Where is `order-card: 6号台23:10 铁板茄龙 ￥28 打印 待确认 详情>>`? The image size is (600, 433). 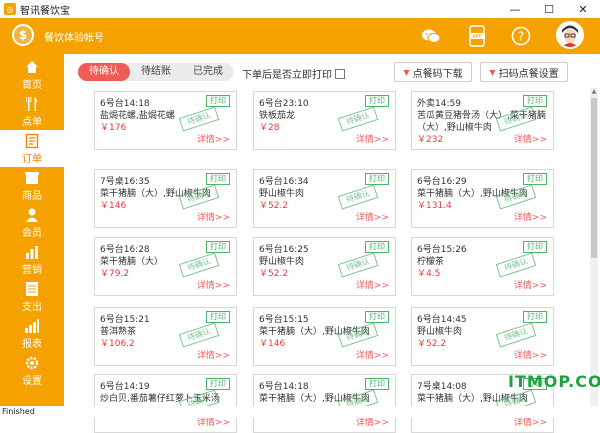
order-card: 6号台23:10 铁板茄龙 ￥28 打印 待确认 详情>> is located at coordinates (324, 120).